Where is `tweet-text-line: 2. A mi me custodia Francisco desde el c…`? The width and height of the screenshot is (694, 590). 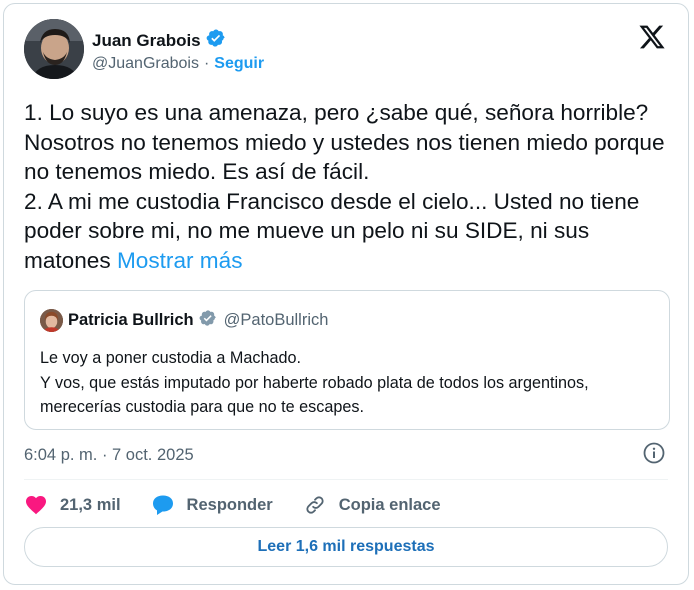
tweet-text-line: 2. A mi me custodia Francisco desde el c… is located at coordinates (349, 231).